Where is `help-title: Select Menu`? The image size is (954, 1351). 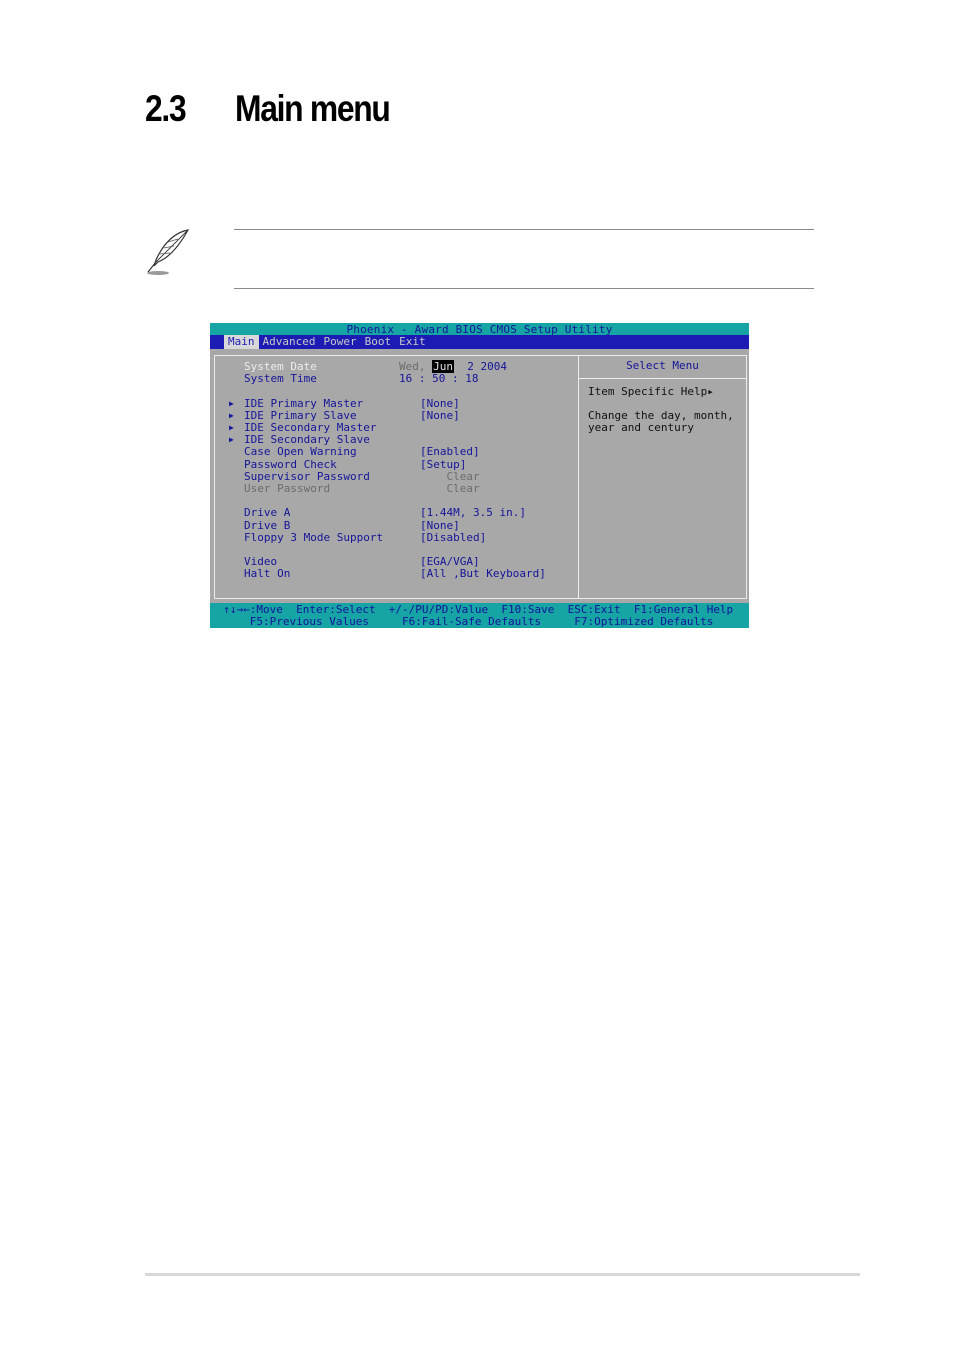 help-title: Select Menu is located at coordinates (662, 365).